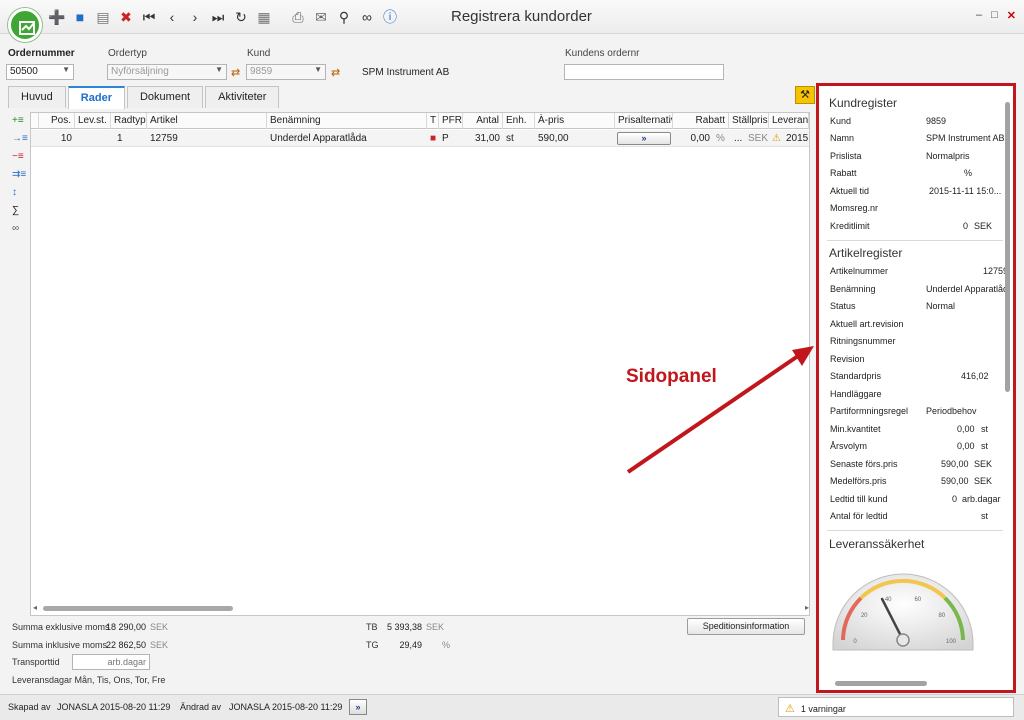  Describe the element at coordinates (859, 271) in the screenshot. I see `sp-artikelnummer-label: Artikelnummer` at that location.